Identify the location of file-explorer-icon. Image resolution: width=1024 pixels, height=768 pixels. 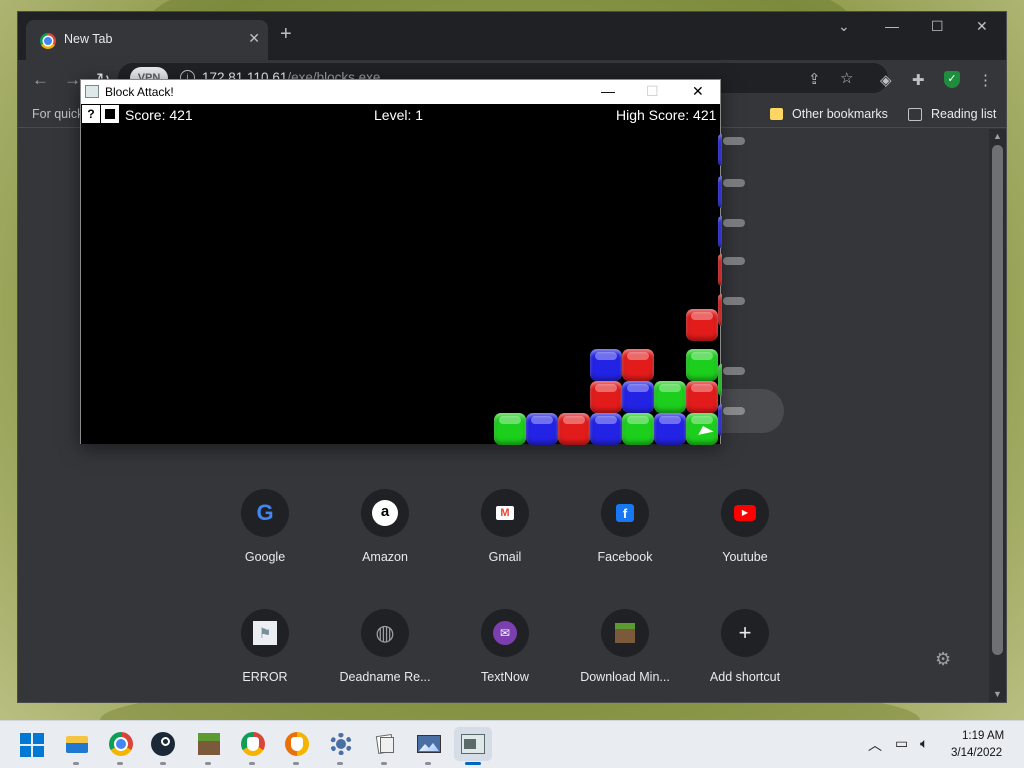
(77, 744).